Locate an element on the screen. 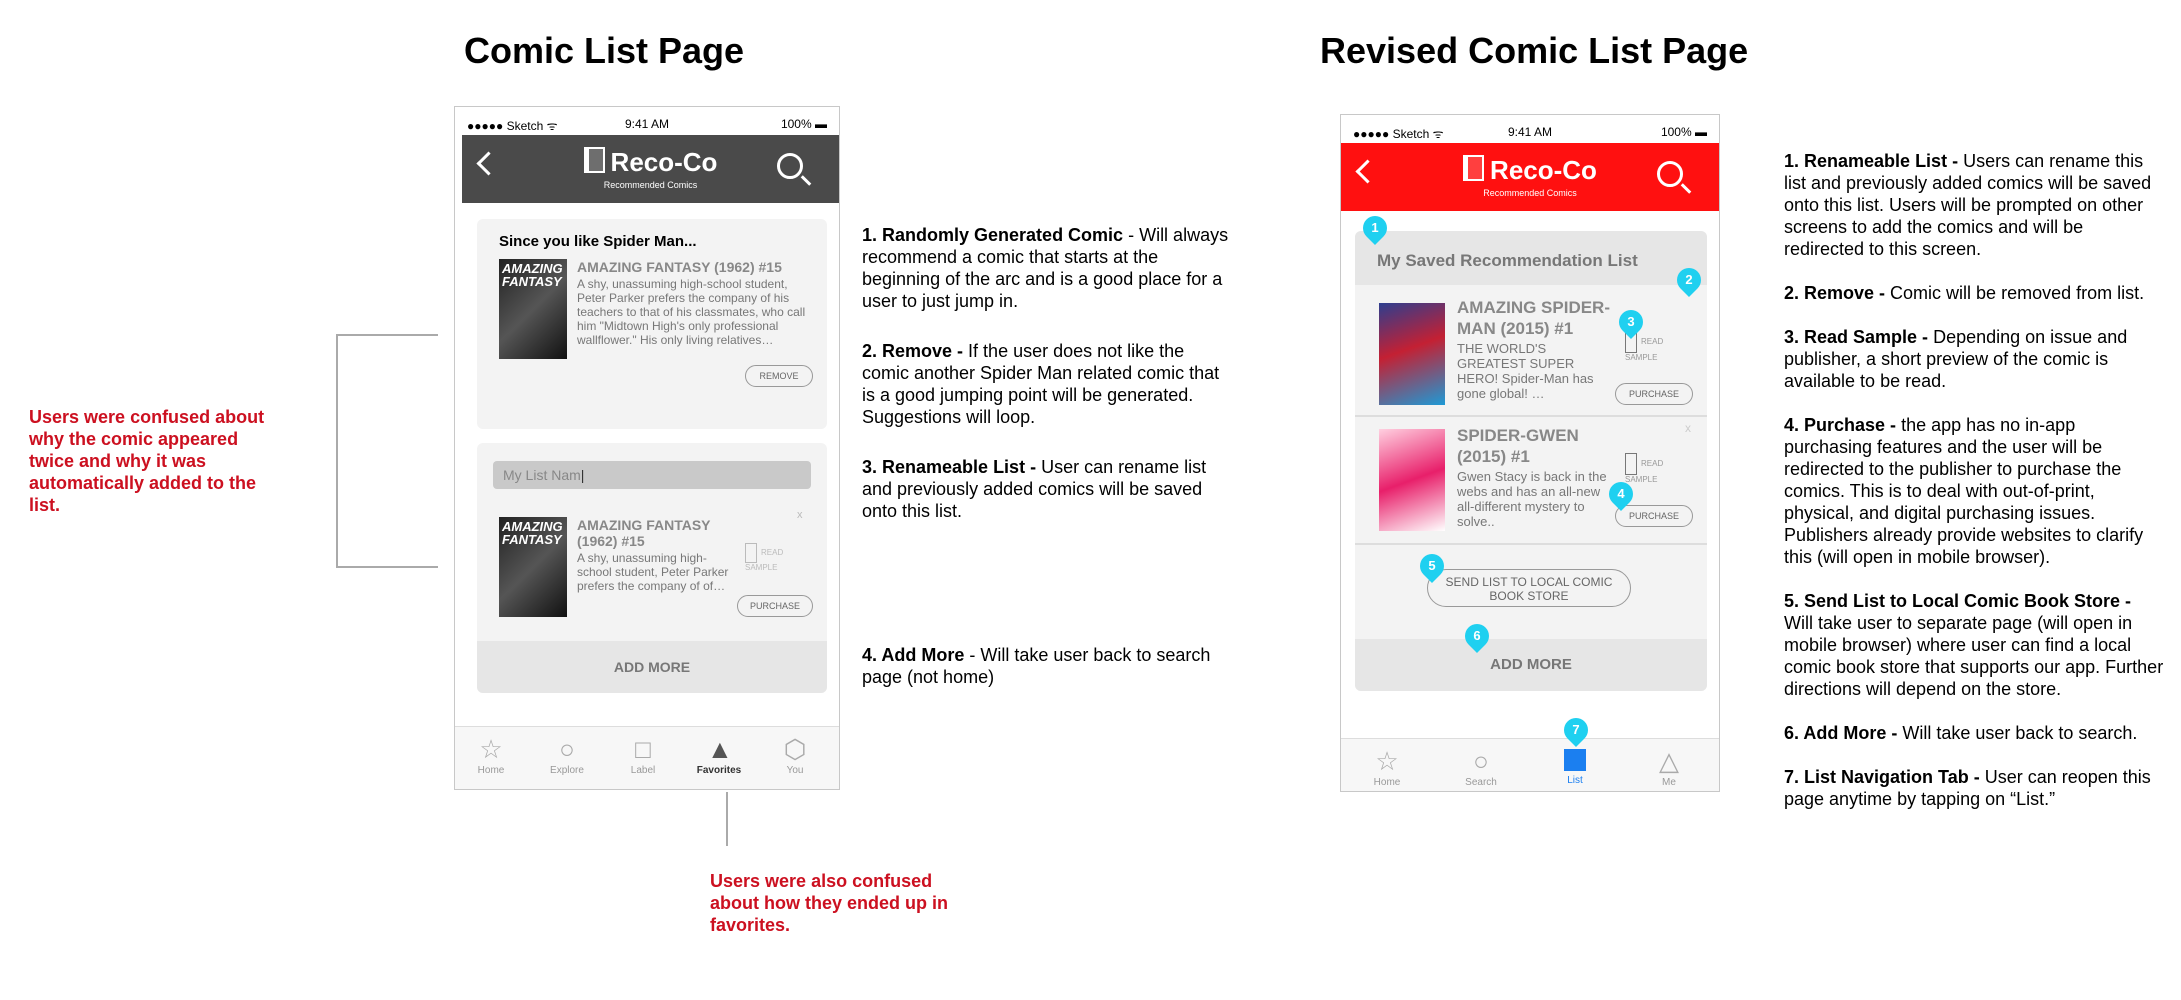 This screenshot has height=1000, width=2181. bracket-bottom is located at coordinates (387, 567).